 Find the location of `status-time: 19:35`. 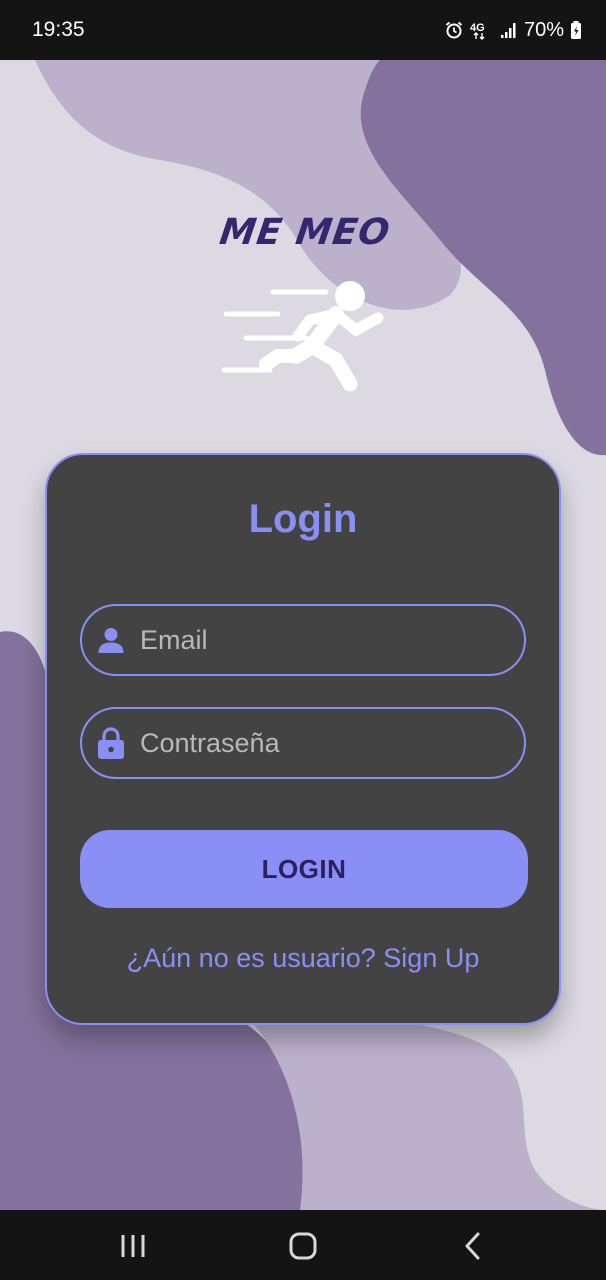

status-time: 19:35 is located at coordinates (58, 29).